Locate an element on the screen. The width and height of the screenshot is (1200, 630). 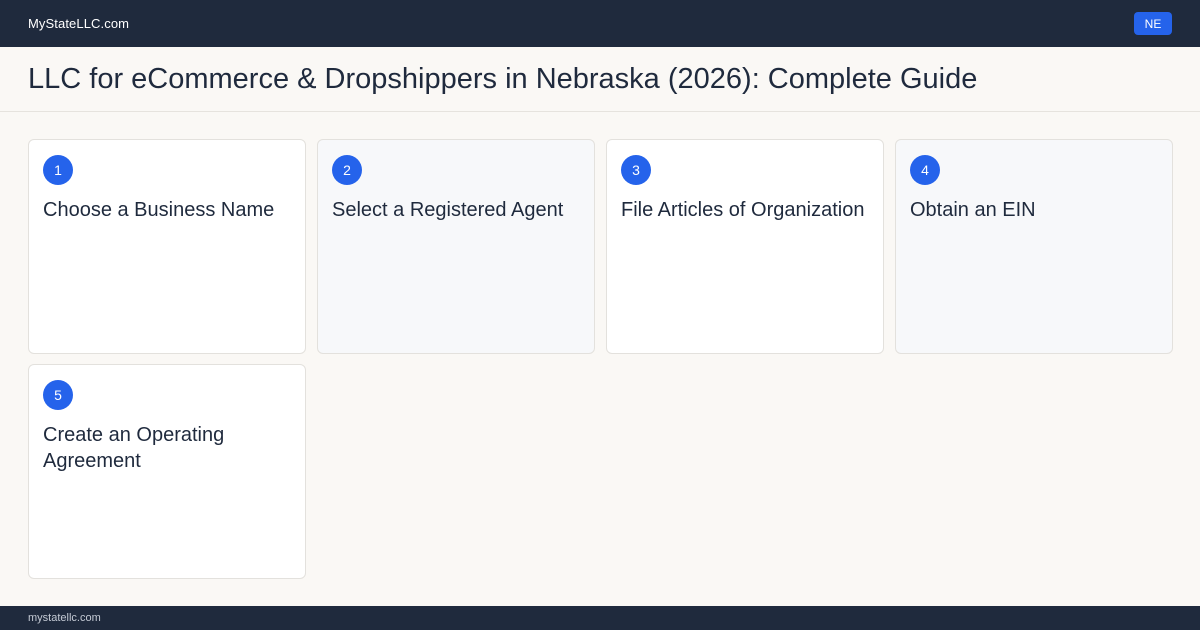
step-number-badge: 4 is located at coordinates (925, 170).